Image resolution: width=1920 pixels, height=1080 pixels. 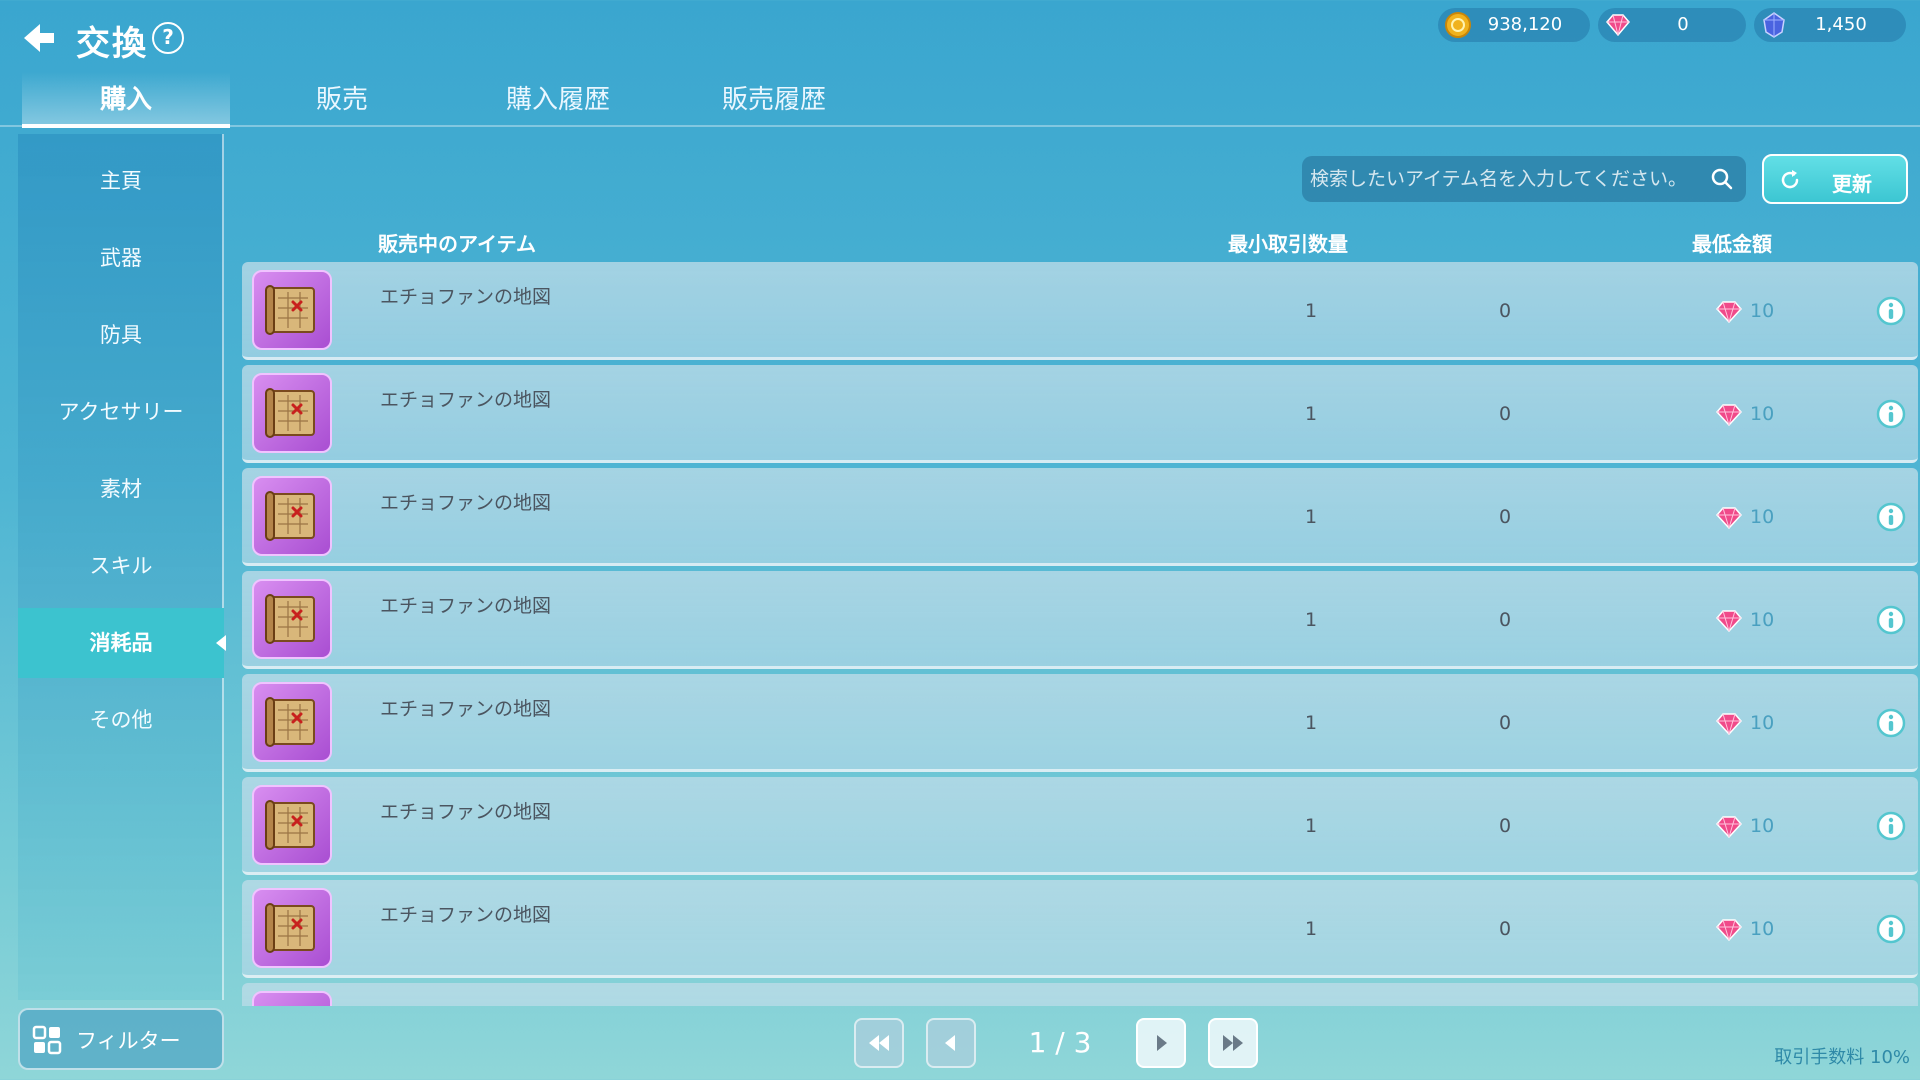 What do you see at coordinates (960, 126) in the screenshot?
I see `tab-divider` at bounding box center [960, 126].